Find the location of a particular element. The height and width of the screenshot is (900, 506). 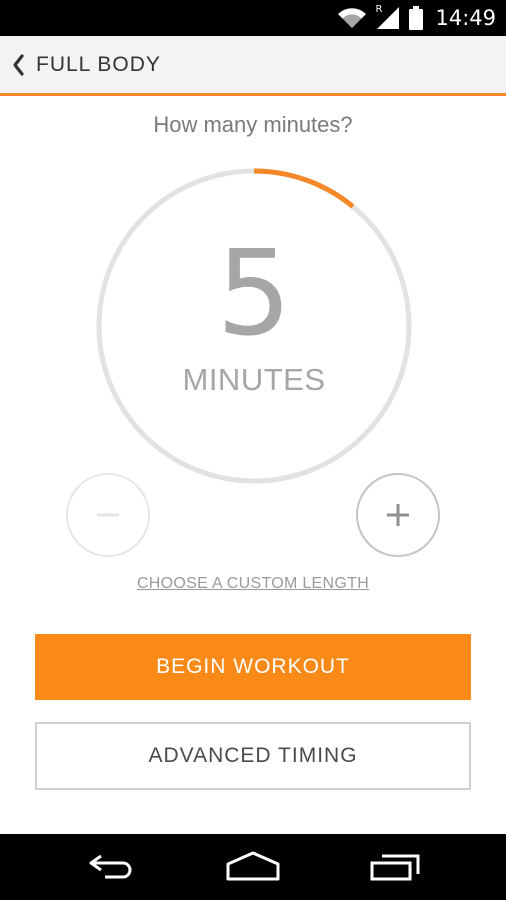

status-icons: R 14:49 is located at coordinates (416, 18).